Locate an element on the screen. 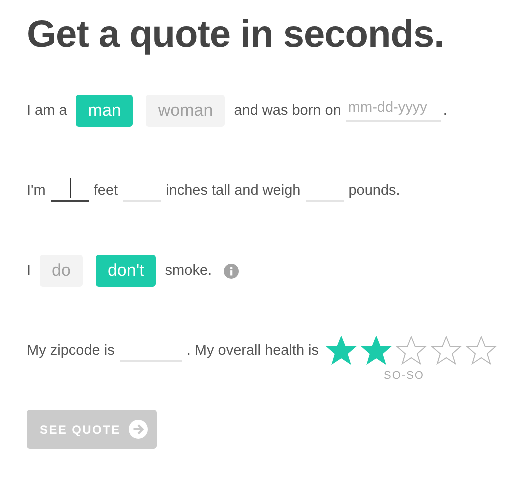 The height and width of the screenshot is (494, 521). choice-toggle: woman is located at coordinates (186, 111).